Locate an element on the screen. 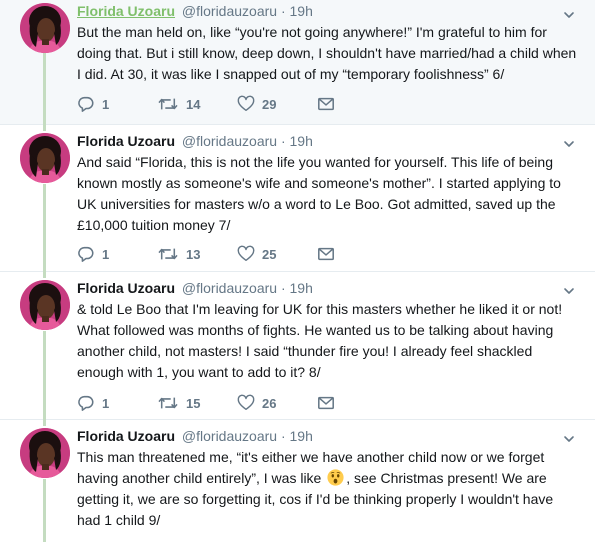 This screenshot has width=595, height=542. astonished-face-emoji is located at coordinates (335, 477).